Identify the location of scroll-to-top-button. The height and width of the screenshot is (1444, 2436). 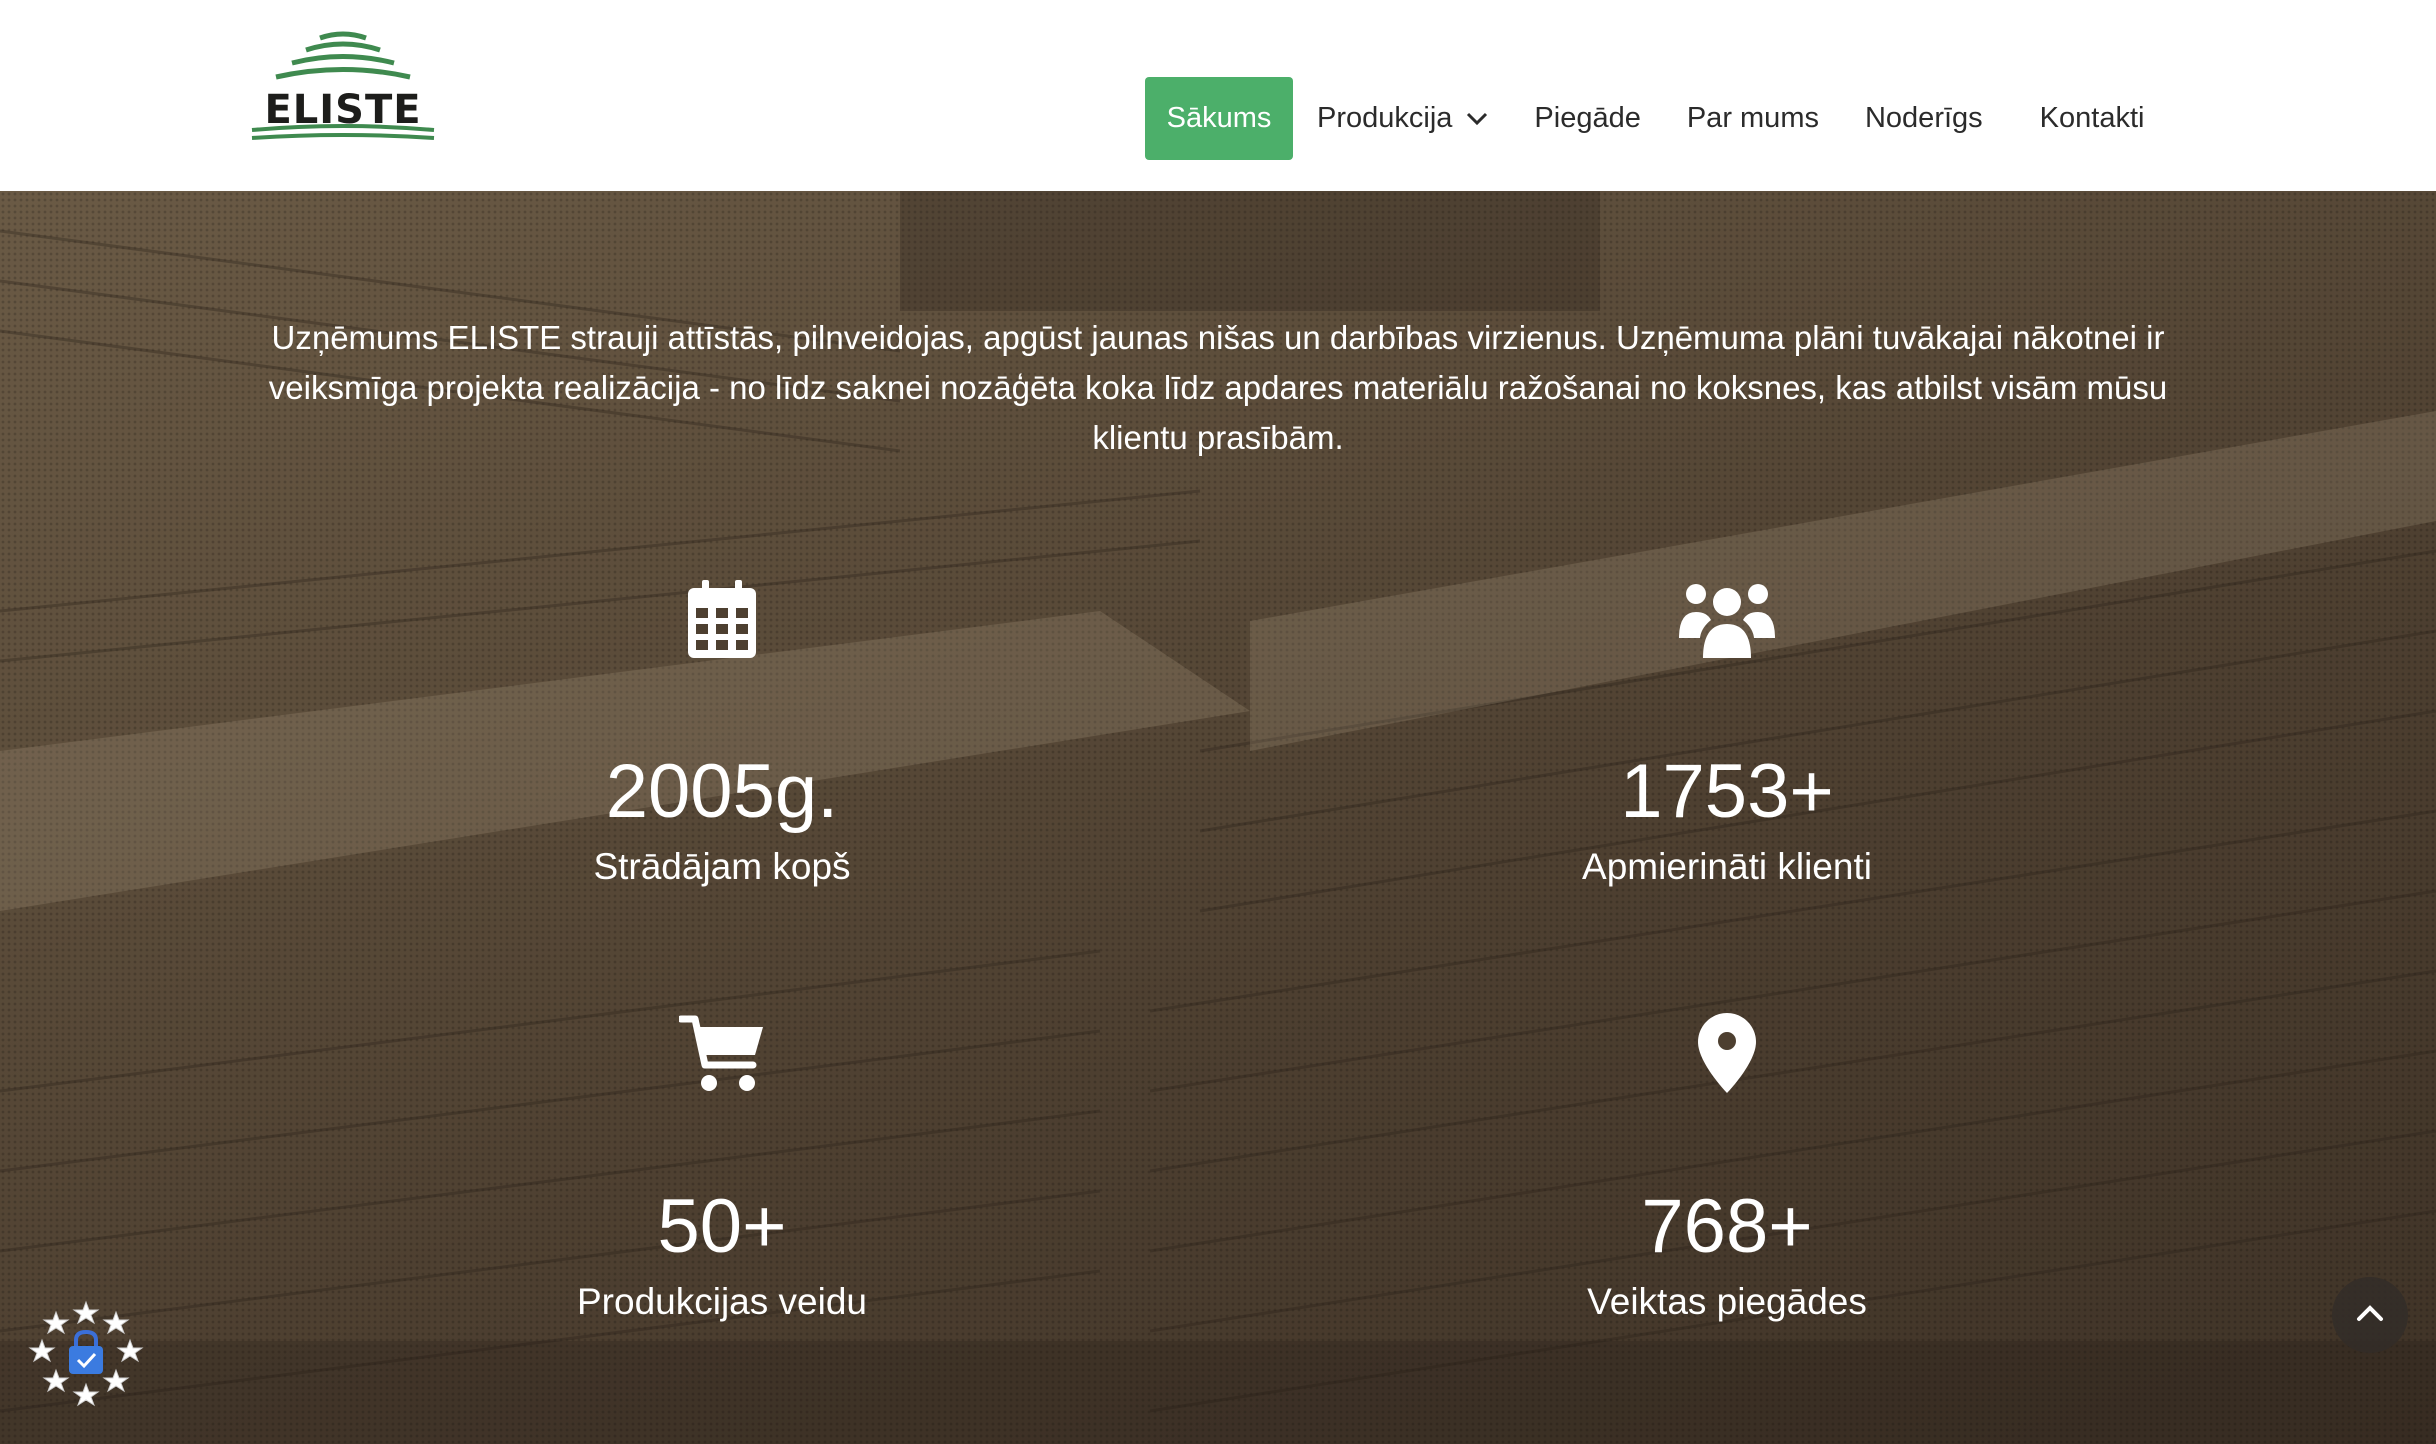
(2370, 1315).